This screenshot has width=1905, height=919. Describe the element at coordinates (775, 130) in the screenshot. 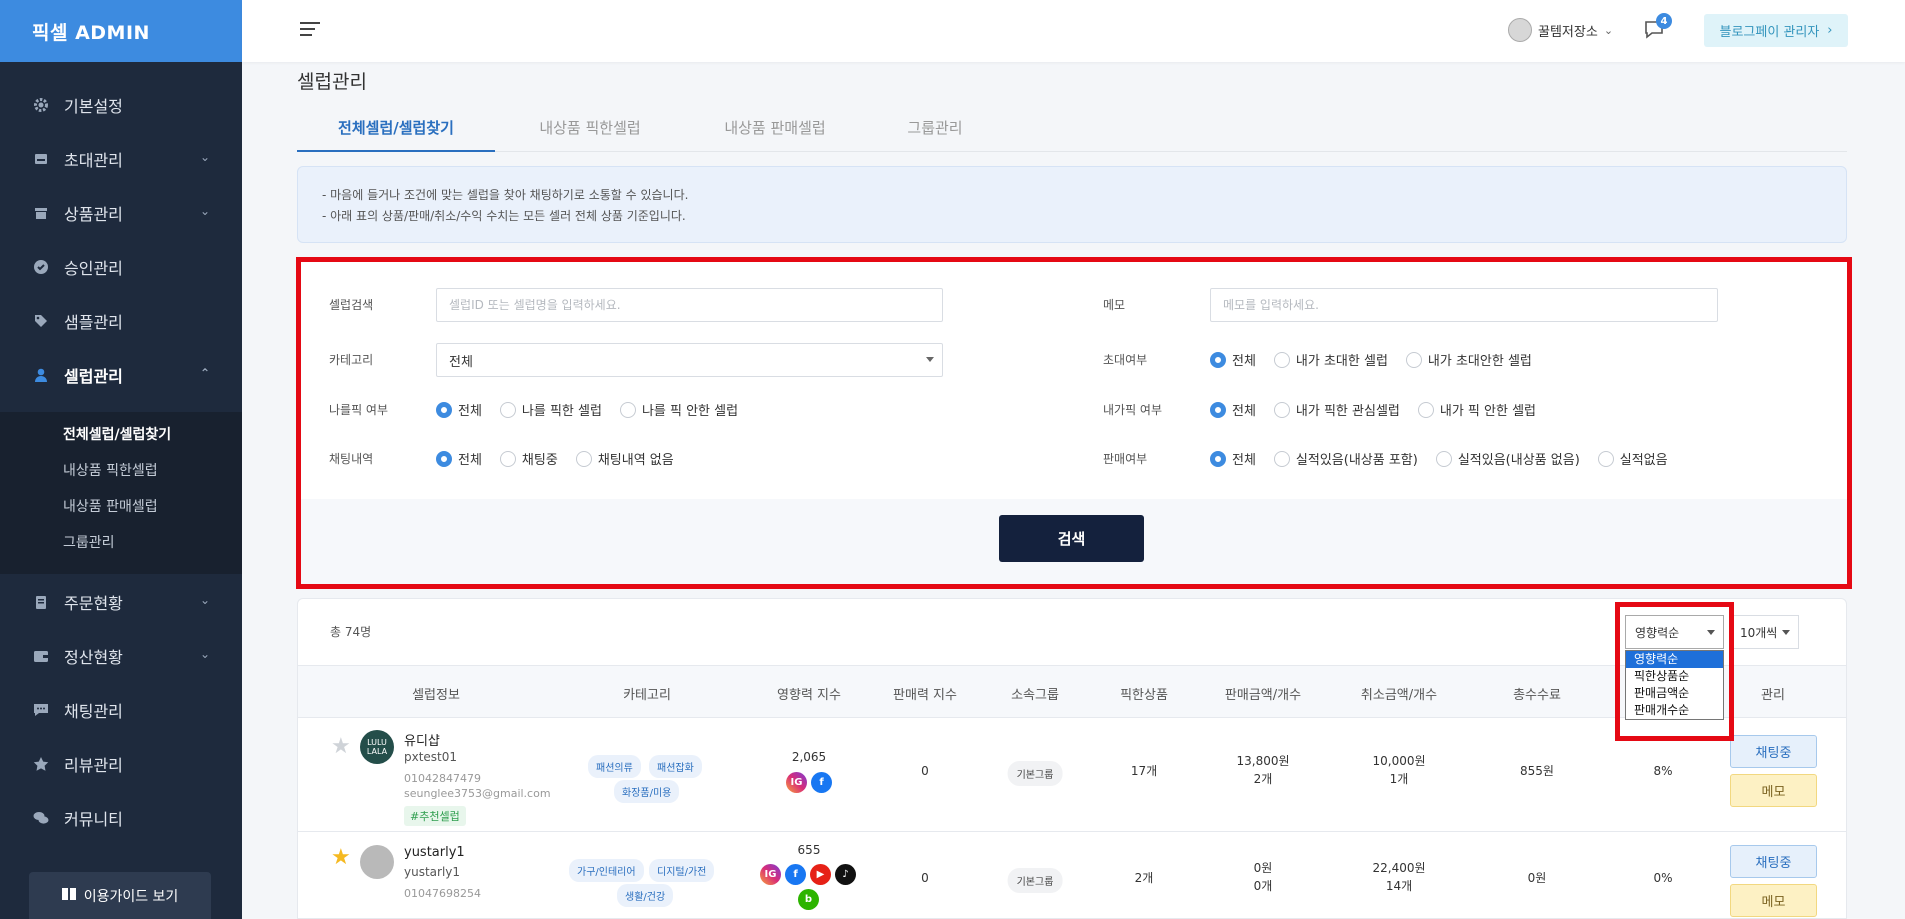

I see `tab-selling-celebs: 내상품 판매셀럽` at that location.